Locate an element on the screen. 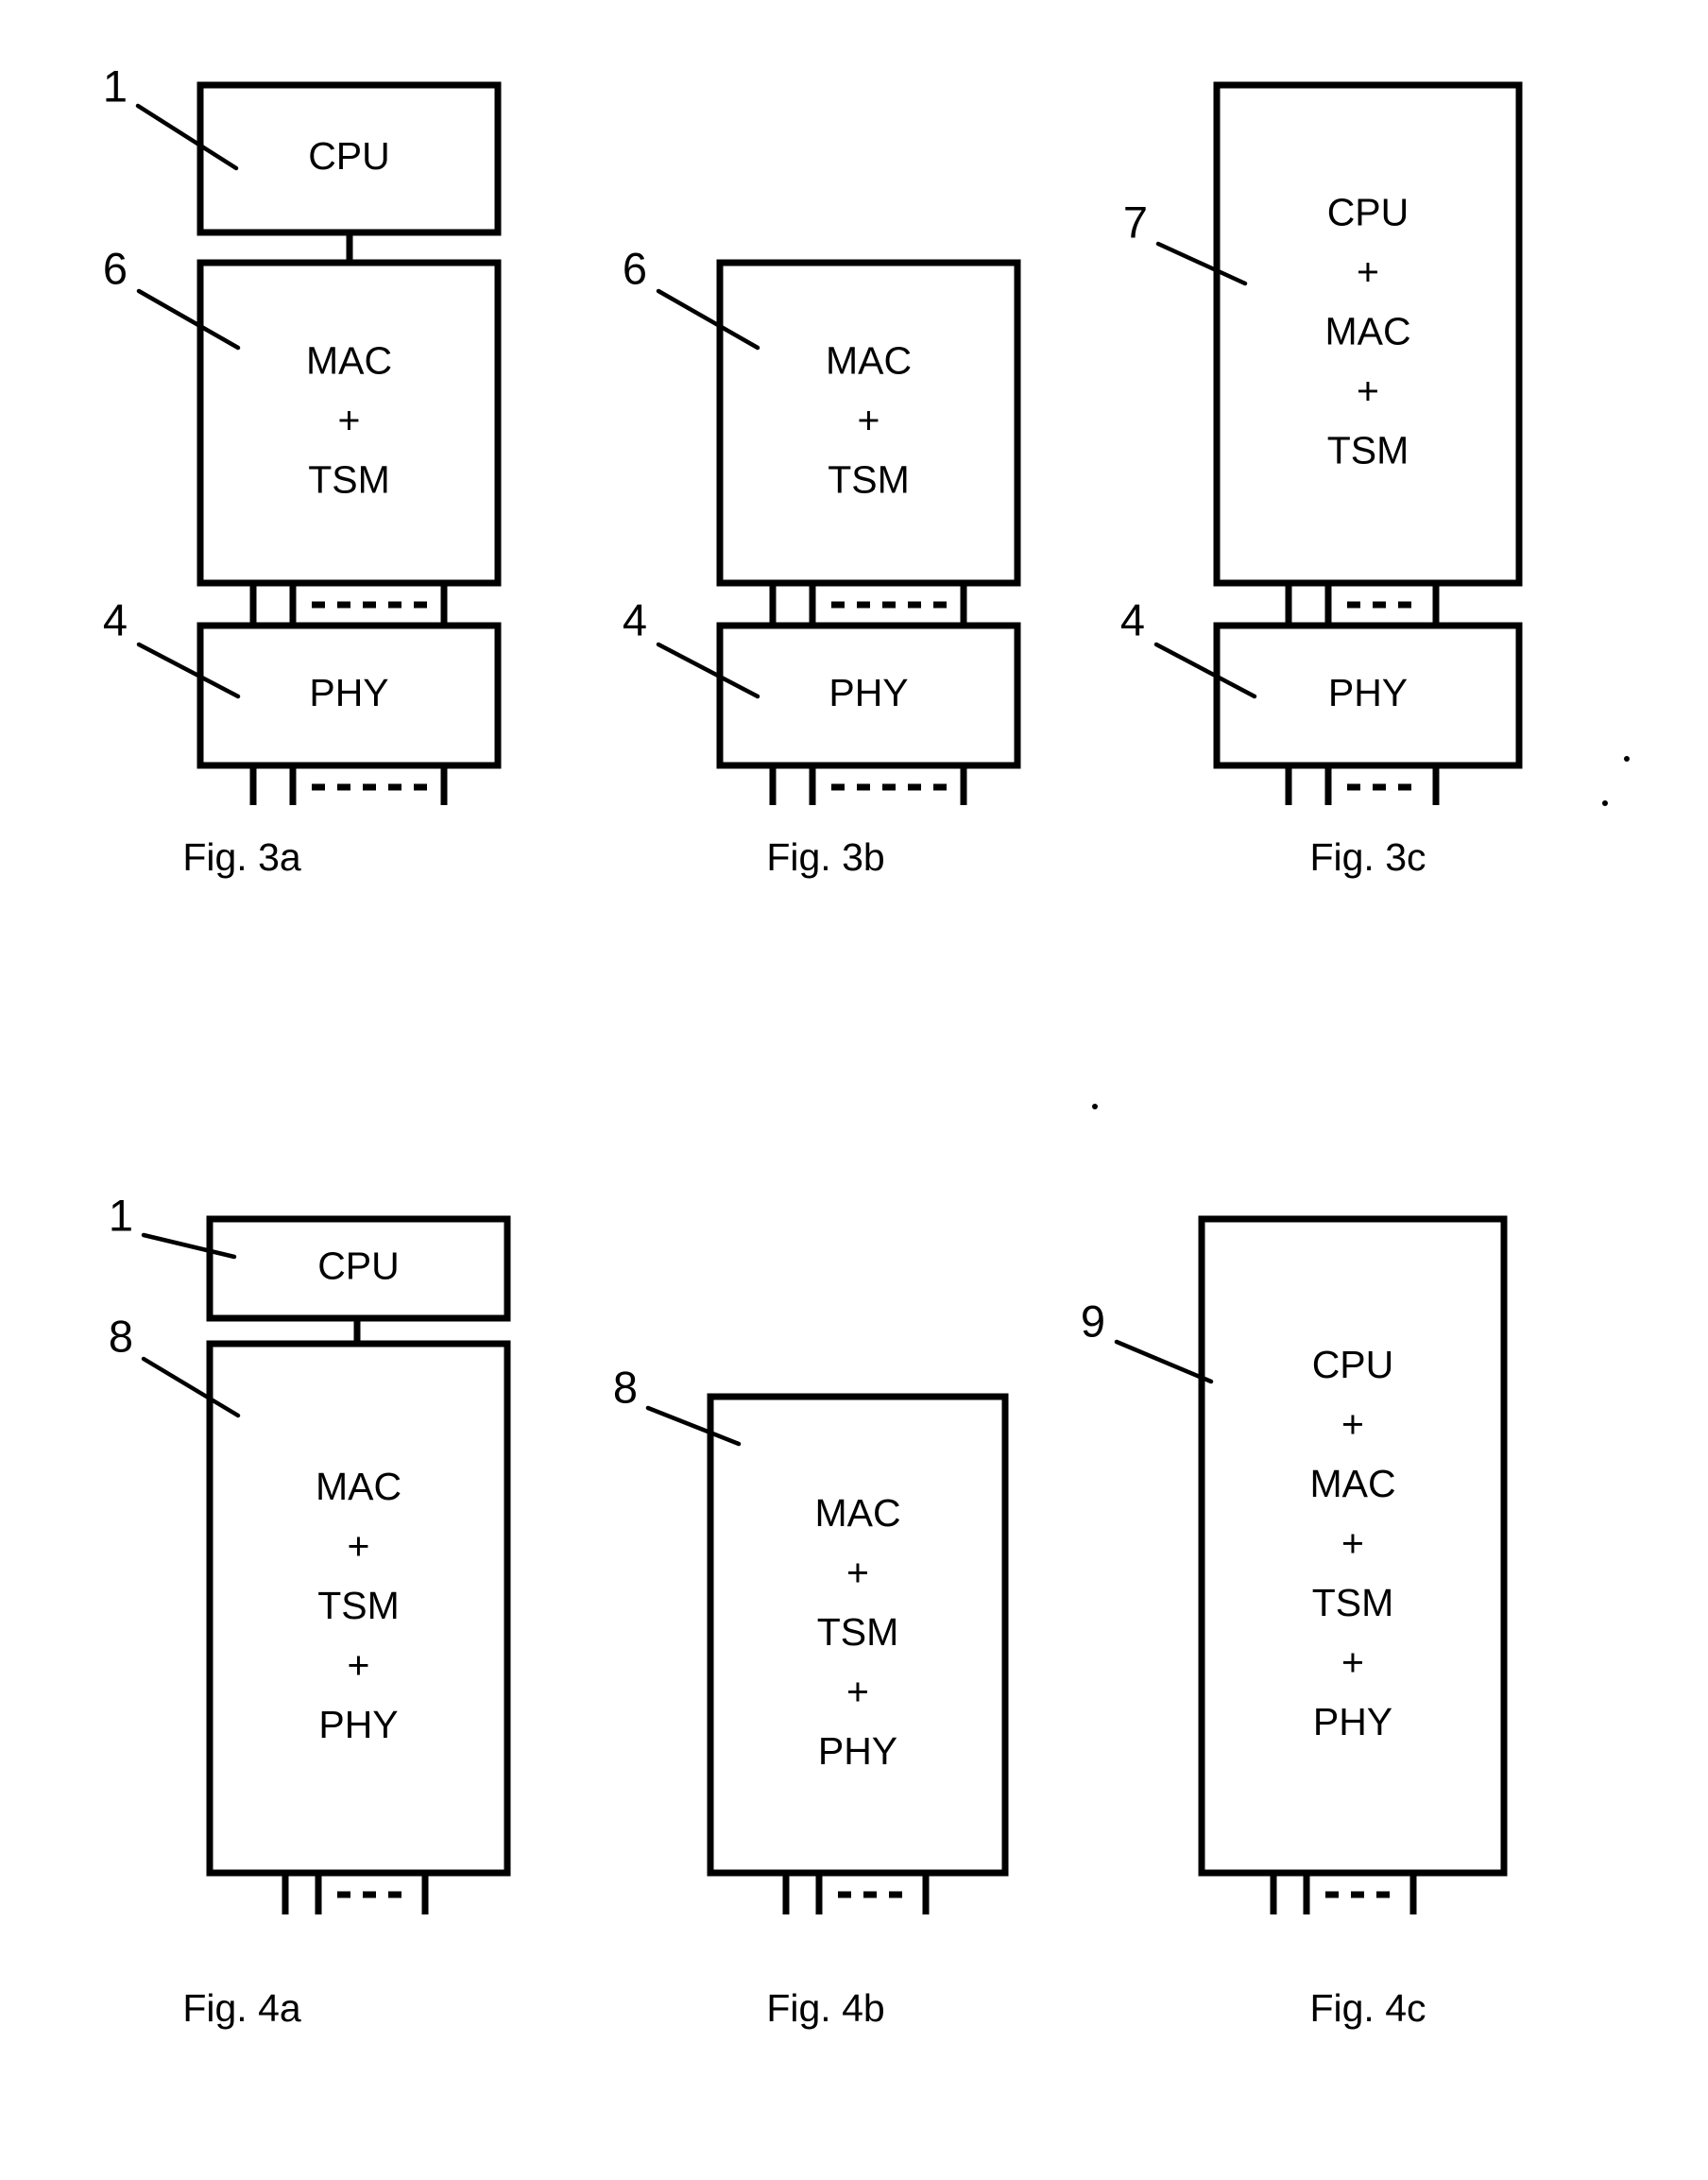 The image size is (1708, 2180). fig-3b: MAC + TSM 6 PHY 4 is located at coordinates (822, 524).